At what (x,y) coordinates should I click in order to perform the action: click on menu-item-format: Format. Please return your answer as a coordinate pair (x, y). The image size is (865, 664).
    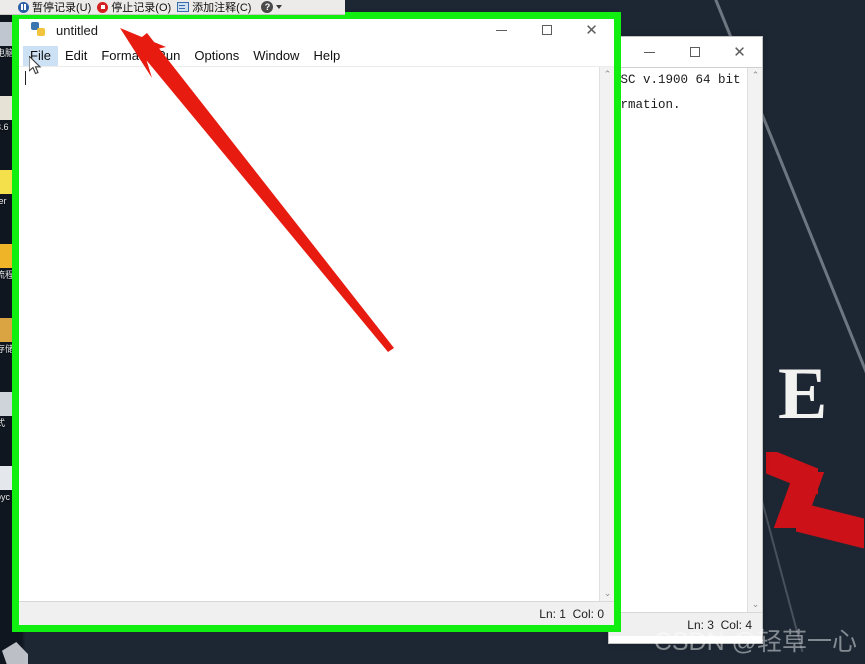
    Looking at the image, I should click on (121, 56).